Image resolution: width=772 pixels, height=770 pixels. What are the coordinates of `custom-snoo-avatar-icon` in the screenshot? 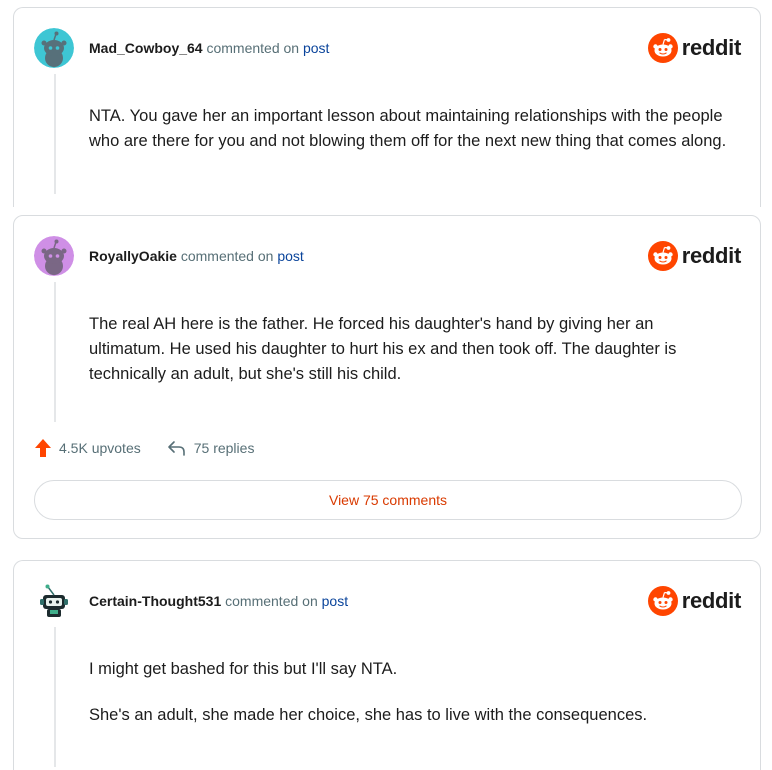 It's located at (54, 601).